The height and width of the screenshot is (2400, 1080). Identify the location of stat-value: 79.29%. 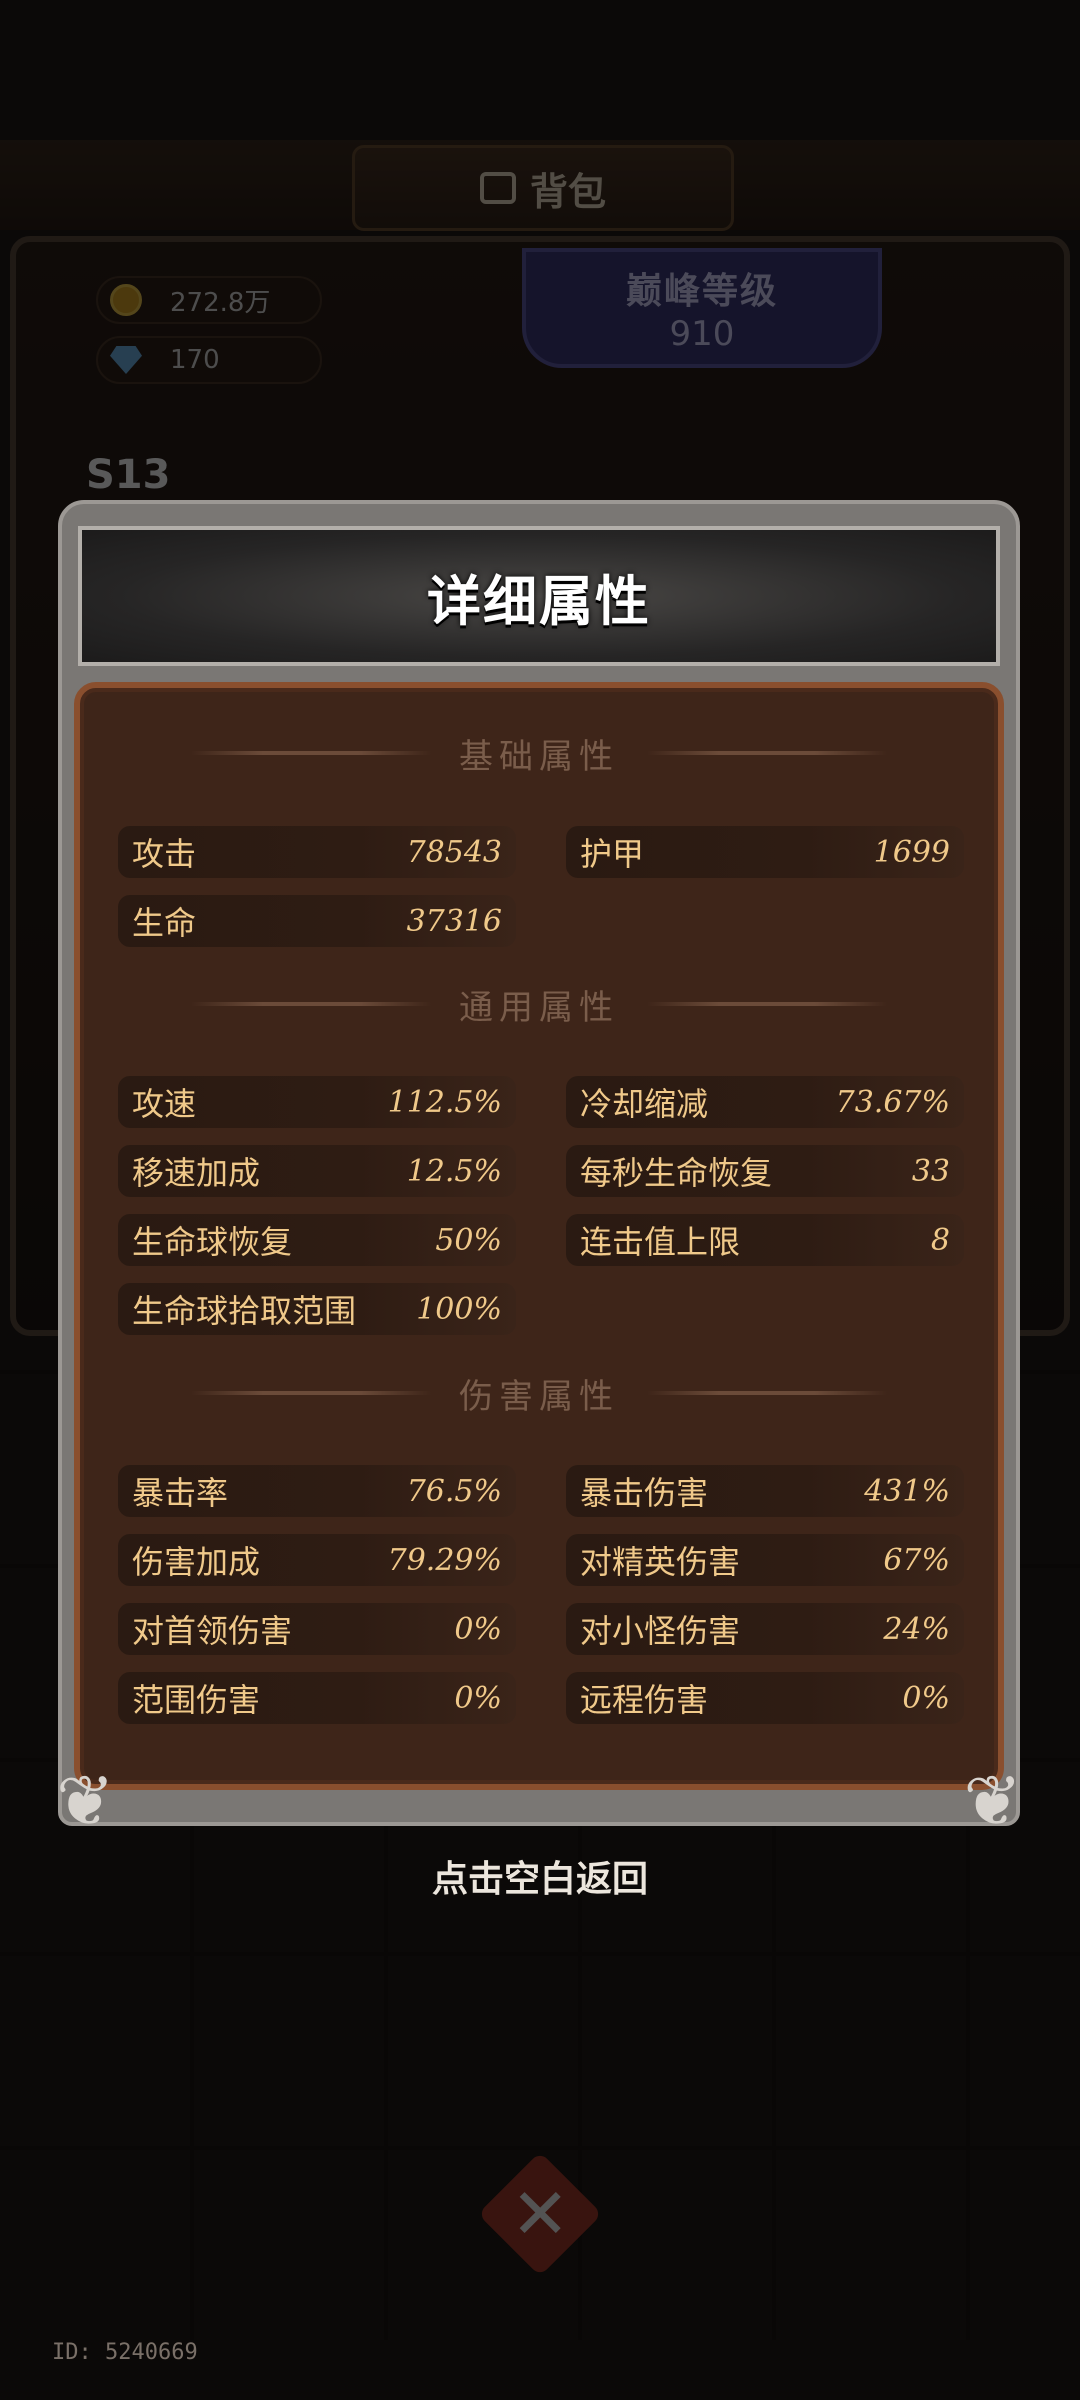
(444, 1560).